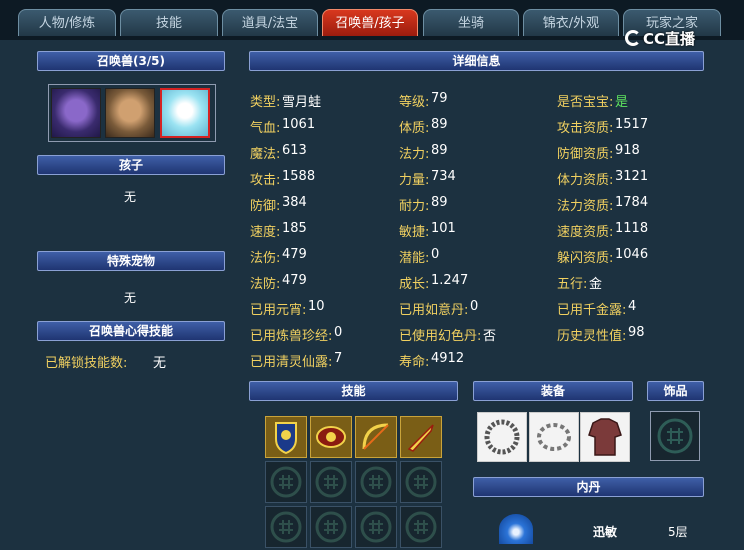 This screenshot has height=550, width=744. I want to click on detail-value: 185, so click(294, 228).